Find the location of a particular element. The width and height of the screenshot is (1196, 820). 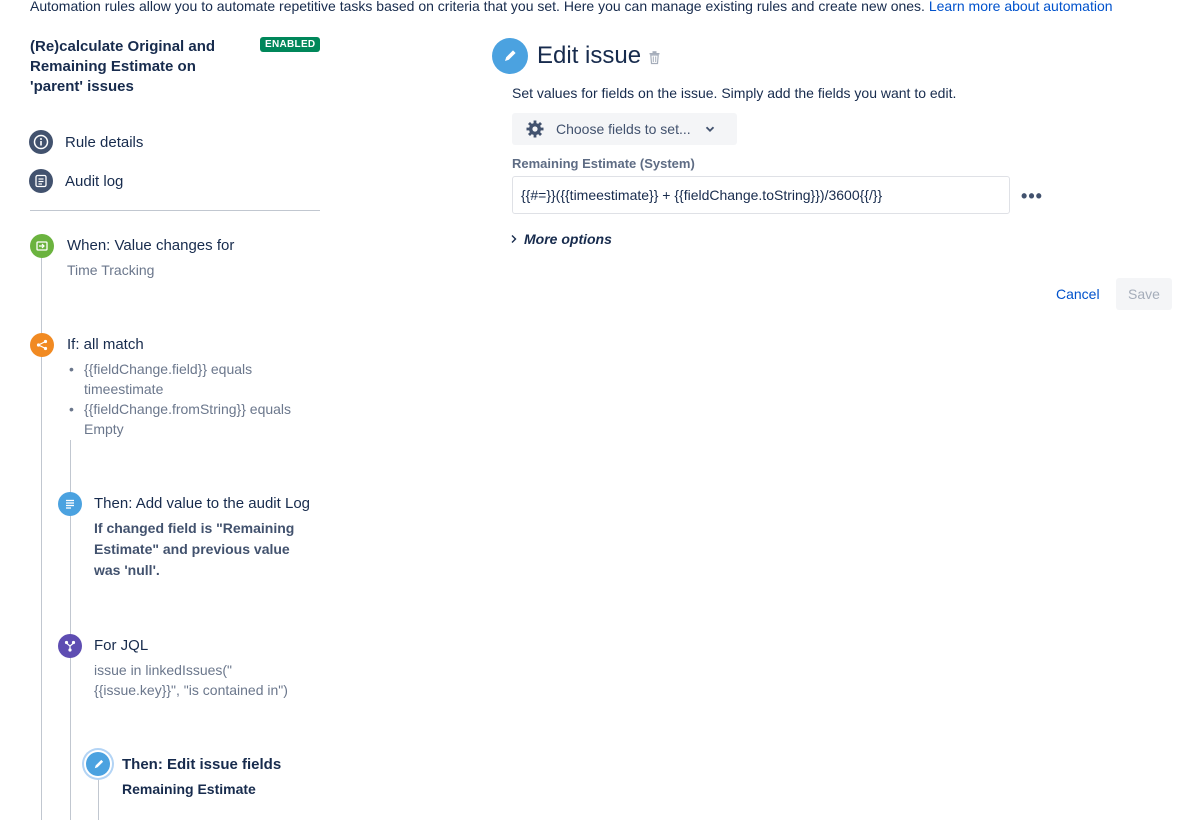

status-badge: ENABLED is located at coordinates (290, 44).